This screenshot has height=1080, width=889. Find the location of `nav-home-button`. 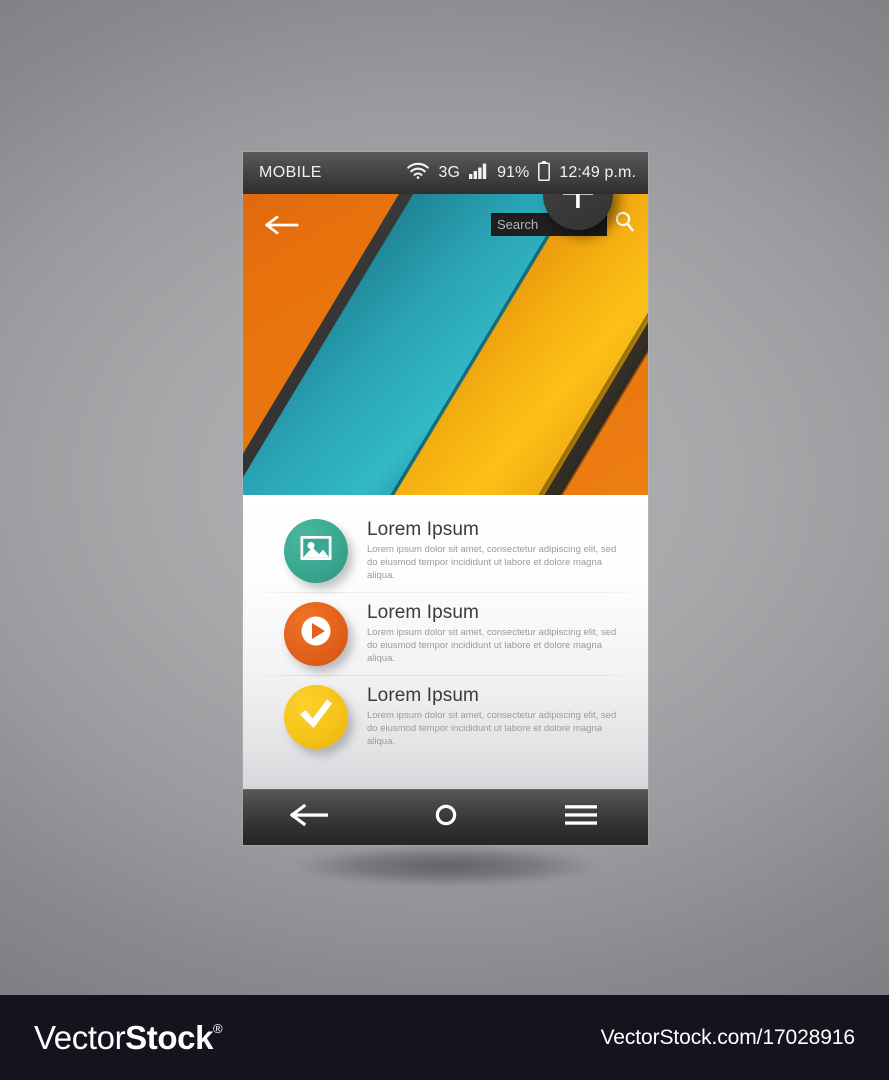

nav-home-button is located at coordinates (446, 818).